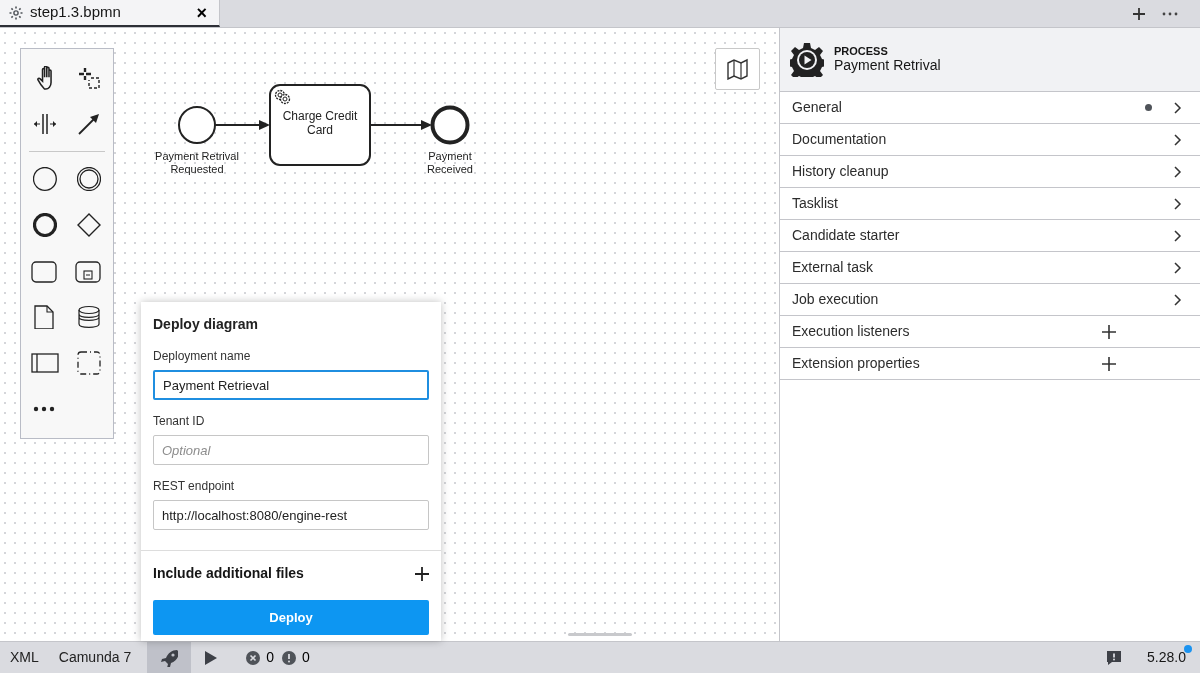 The height and width of the screenshot is (673, 1200). I want to click on feedback-icon, so click(1114, 657).